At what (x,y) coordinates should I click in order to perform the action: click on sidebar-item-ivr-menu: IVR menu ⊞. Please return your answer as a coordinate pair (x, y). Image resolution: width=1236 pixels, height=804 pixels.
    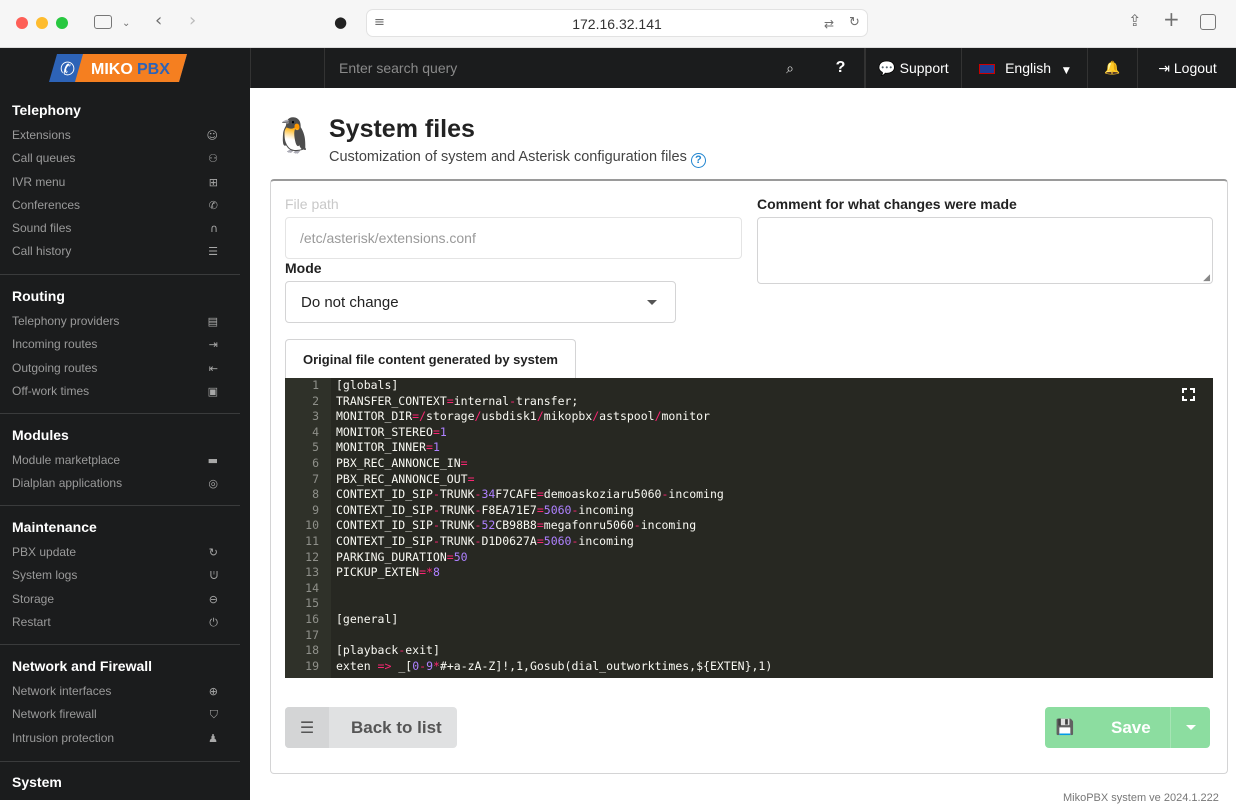
    Looking at the image, I should click on (120, 182).